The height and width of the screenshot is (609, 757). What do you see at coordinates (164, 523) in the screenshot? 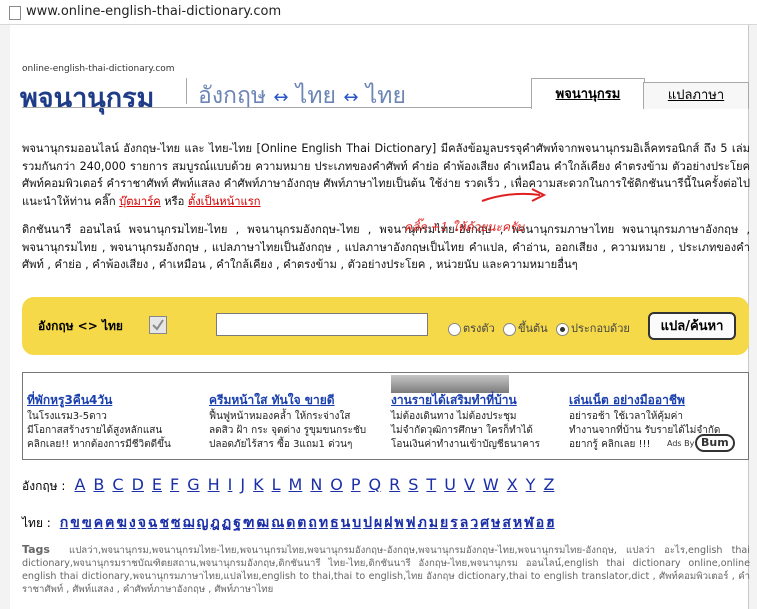
I see `thai-letter-link: ช` at bounding box center [164, 523].